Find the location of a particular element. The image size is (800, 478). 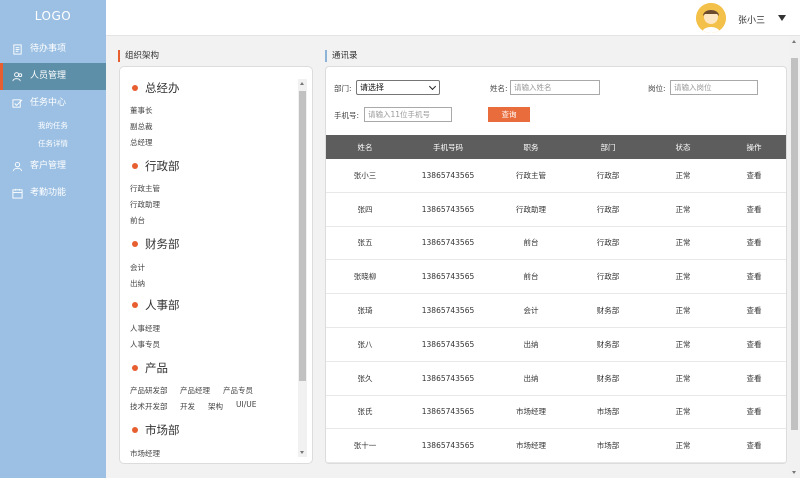

sidebar-item-task-center: 任务中心 is located at coordinates (53, 103).